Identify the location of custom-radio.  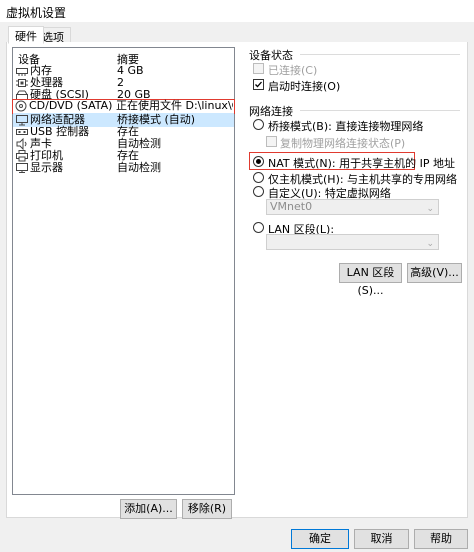
(258, 191).